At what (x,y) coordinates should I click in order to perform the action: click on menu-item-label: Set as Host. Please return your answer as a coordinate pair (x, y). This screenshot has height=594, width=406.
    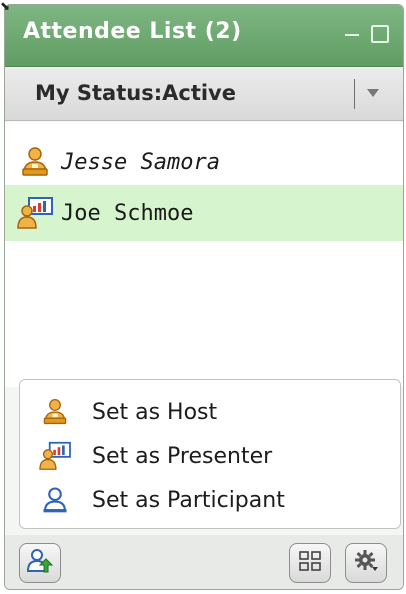
    Looking at the image, I should click on (155, 412).